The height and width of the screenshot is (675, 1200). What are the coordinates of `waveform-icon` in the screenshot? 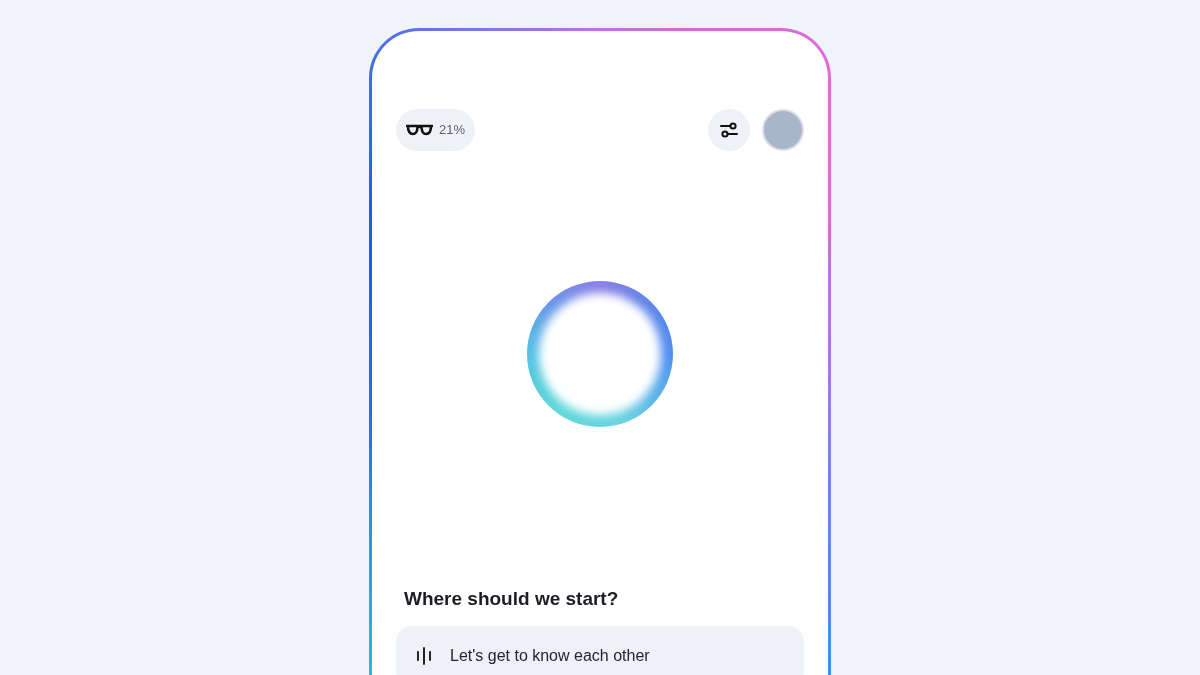 It's located at (424, 655).